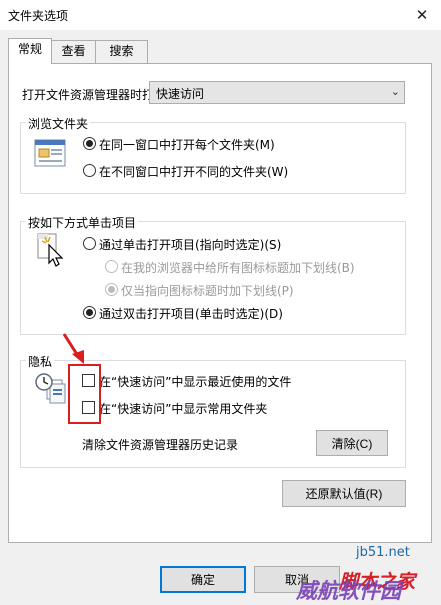  I want to click on radio-single-click, so click(89, 243).